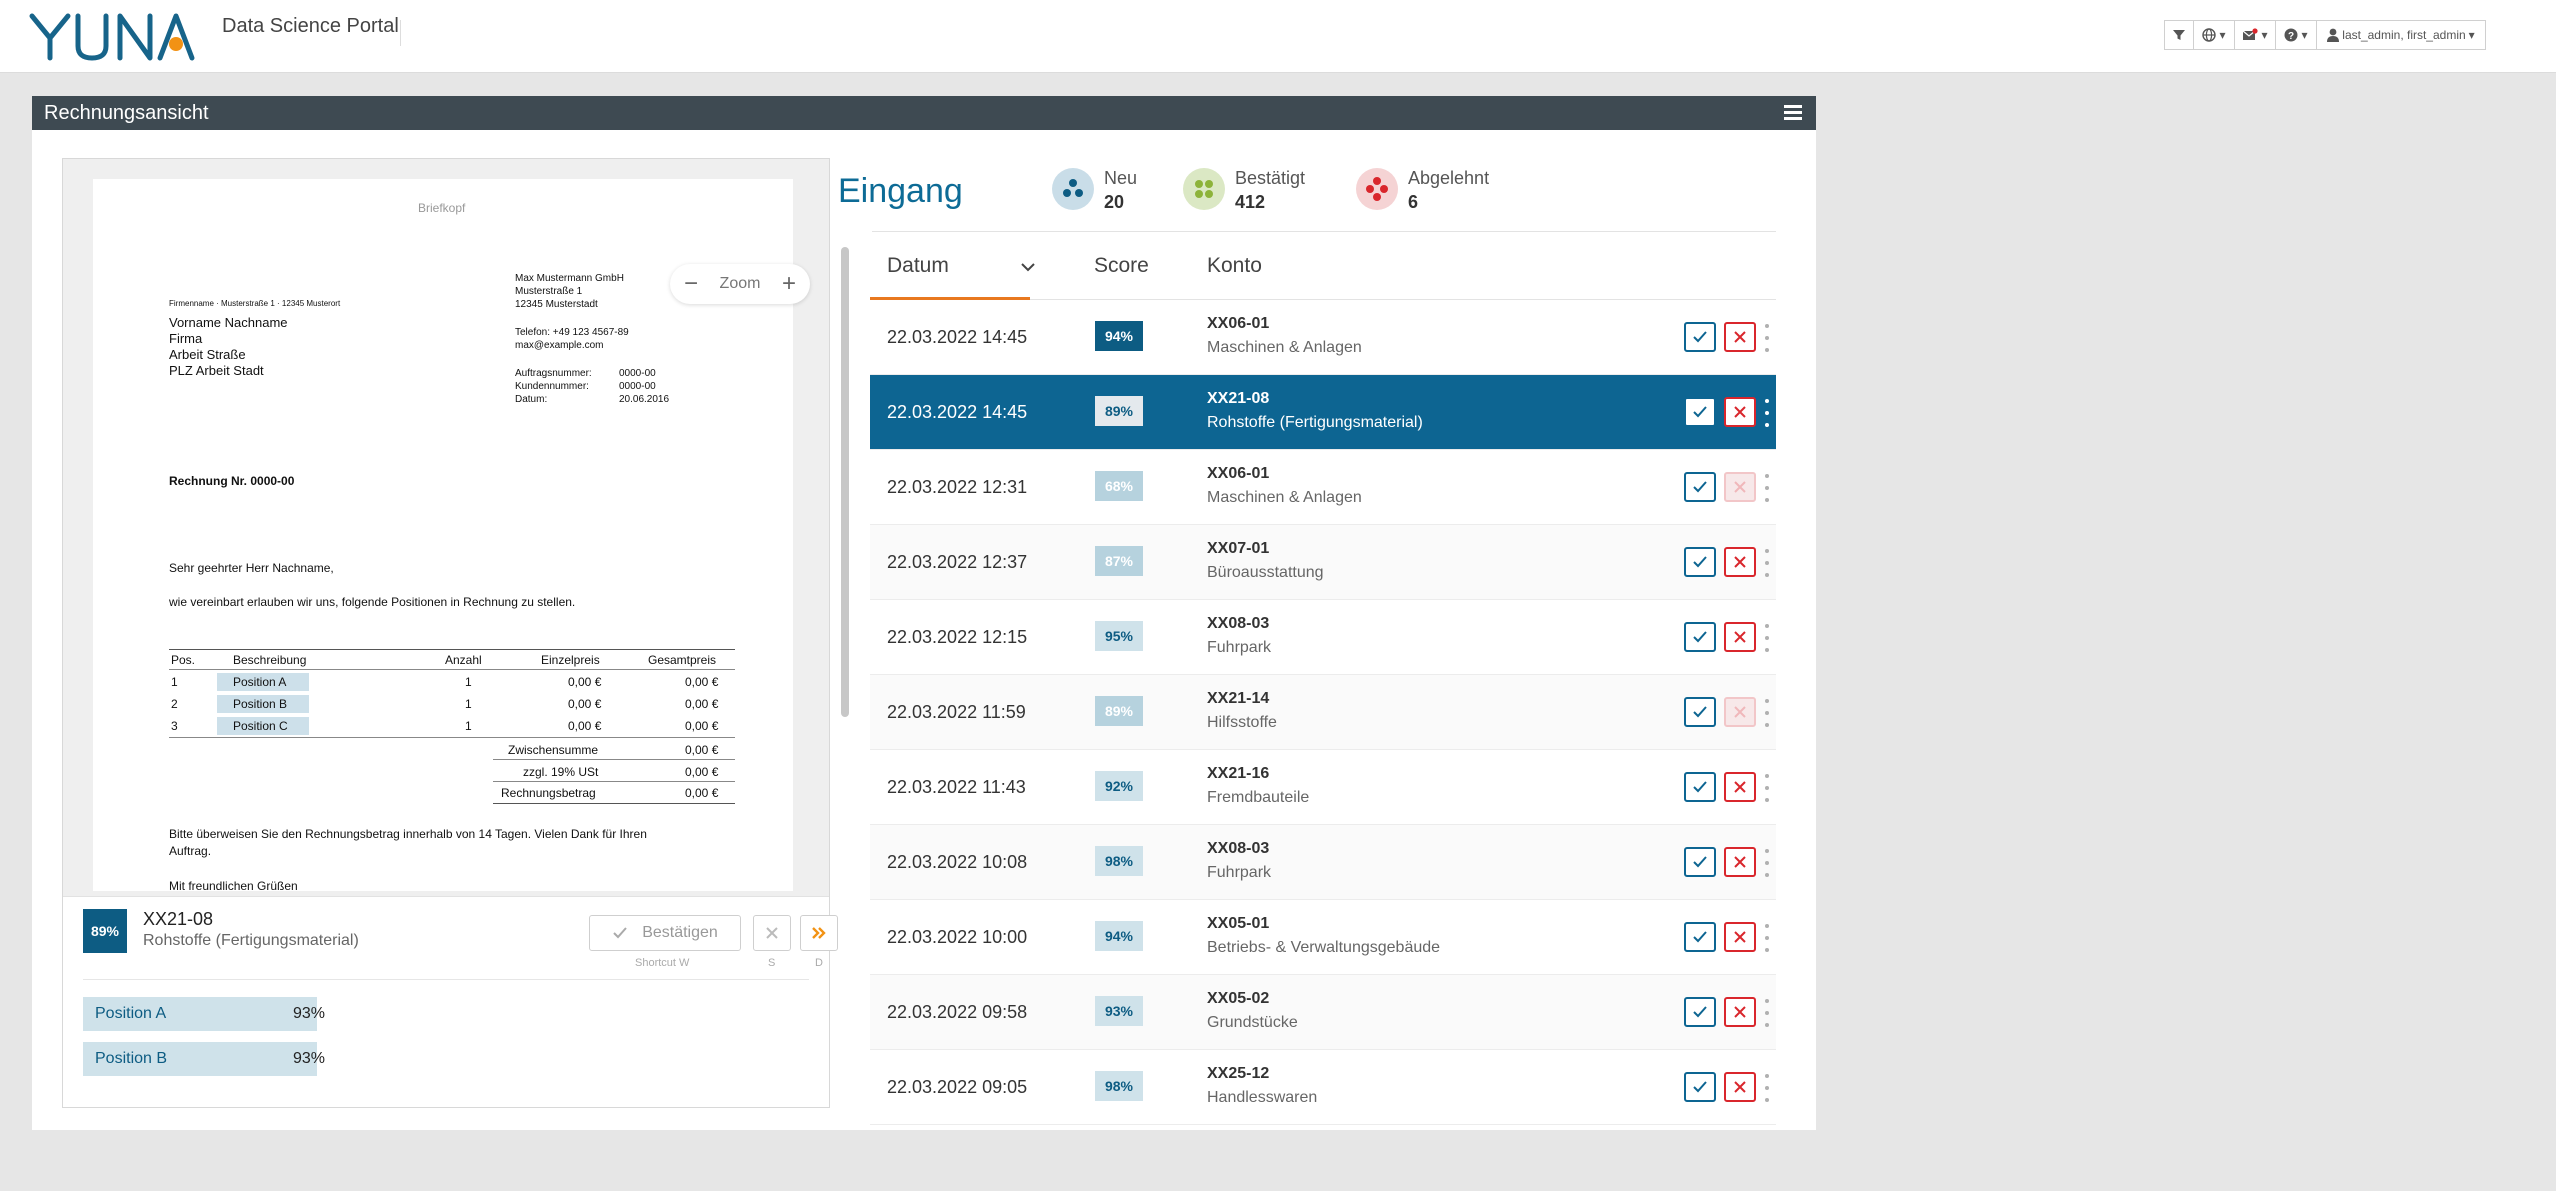 The height and width of the screenshot is (1191, 2556). What do you see at coordinates (263, 682) in the screenshot?
I see `doc-td-highlighted: Position A` at bounding box center [263, 682].